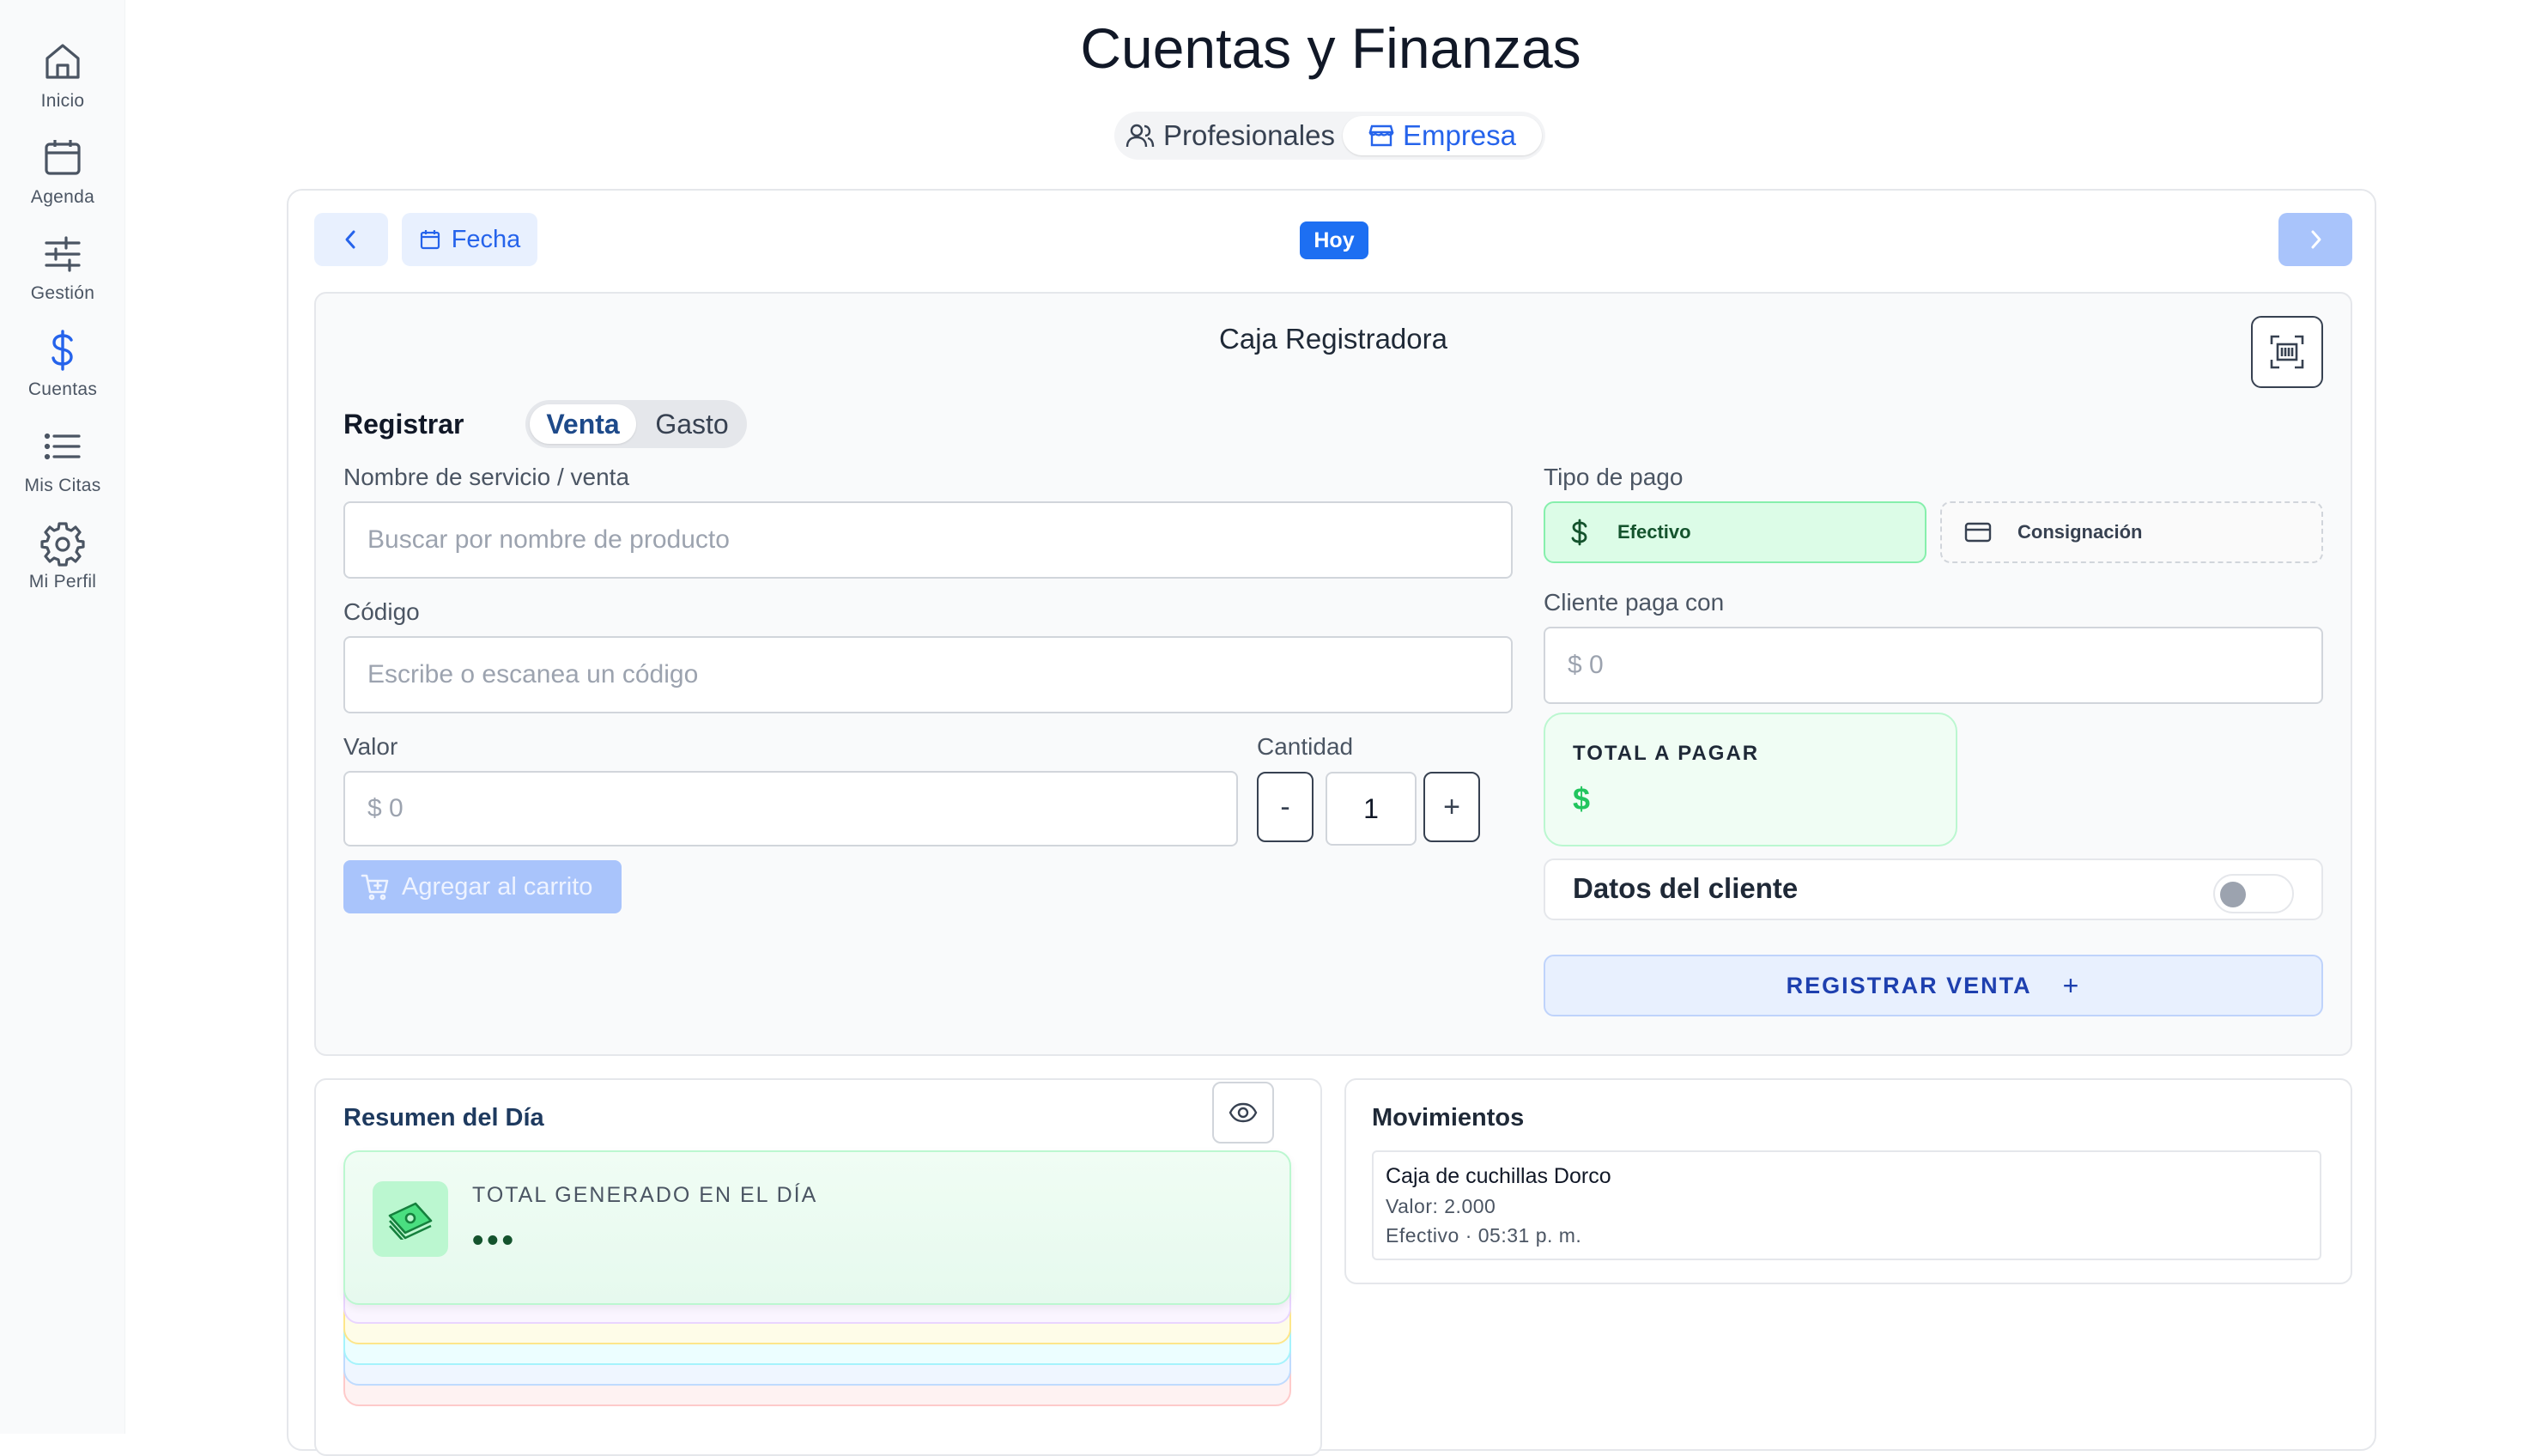  Describe the element at coordinates (63, 486) in the screenshot. I see `sidebar-item-label: Mis Citas` at that location.